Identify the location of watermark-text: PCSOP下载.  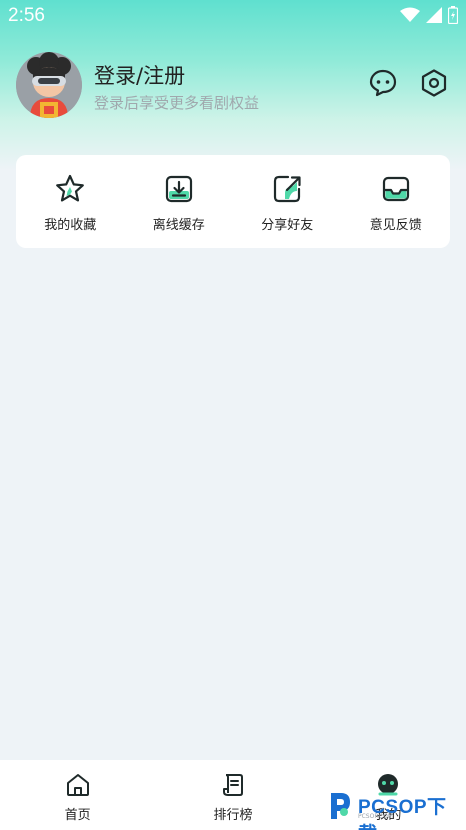
(402, 813).